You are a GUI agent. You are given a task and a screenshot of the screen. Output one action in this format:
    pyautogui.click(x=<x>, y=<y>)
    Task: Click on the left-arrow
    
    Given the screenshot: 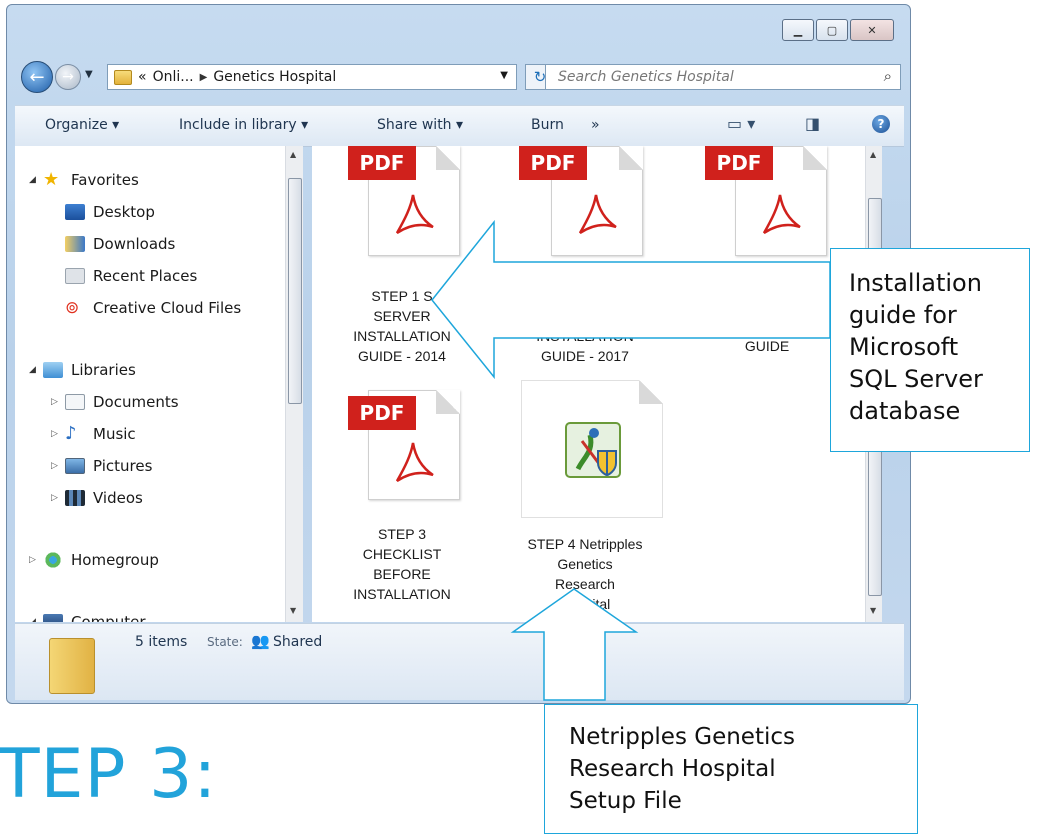 What is the action you would take?
    pyautogui.click(x=631, y=299)
    